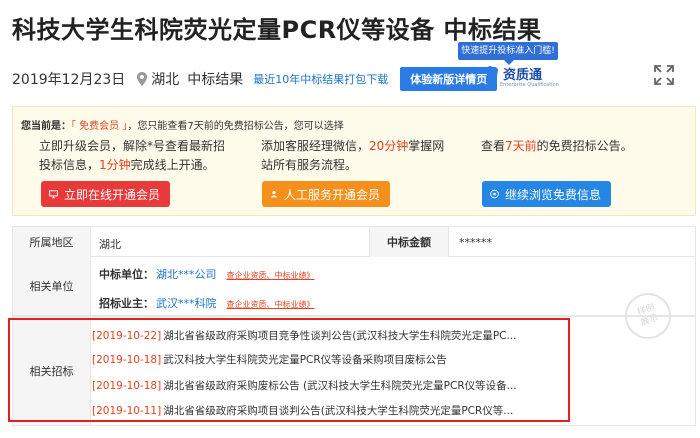  Describe the element at coordinates (354, 242) in the screenshot. I see `region-row: 所属地区 湖北 中标金额 ******` at that location.